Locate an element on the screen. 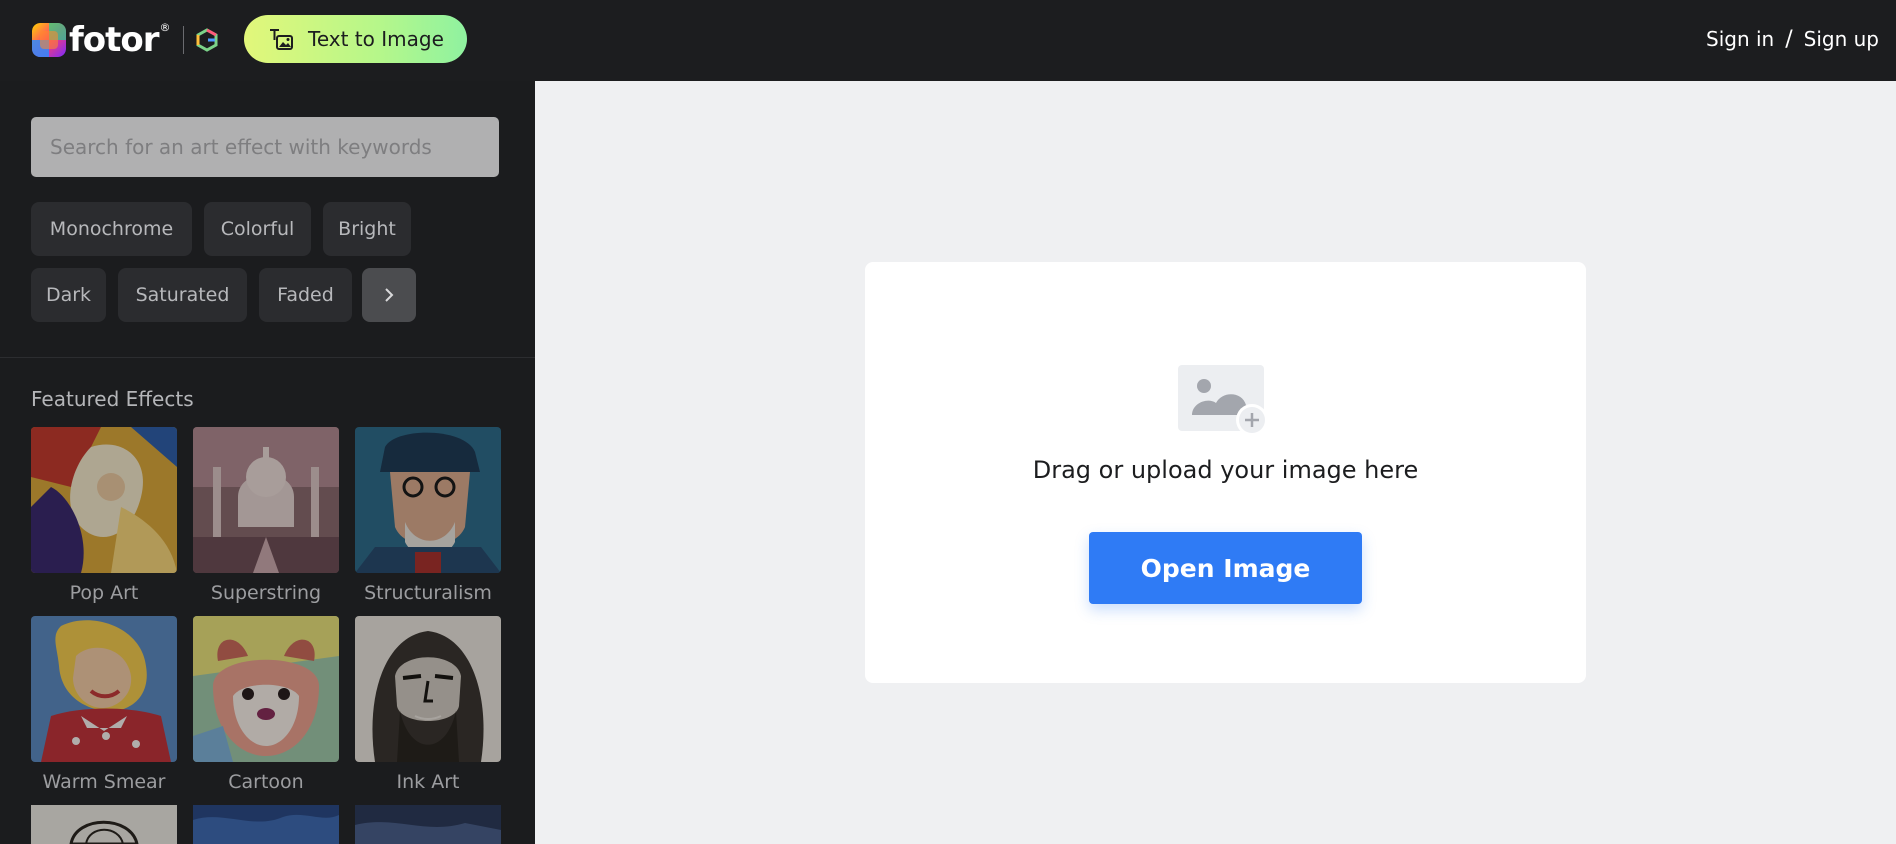 This screenshot has width=1896, height=844. effect-search-box is located at coordinates (265, 147).